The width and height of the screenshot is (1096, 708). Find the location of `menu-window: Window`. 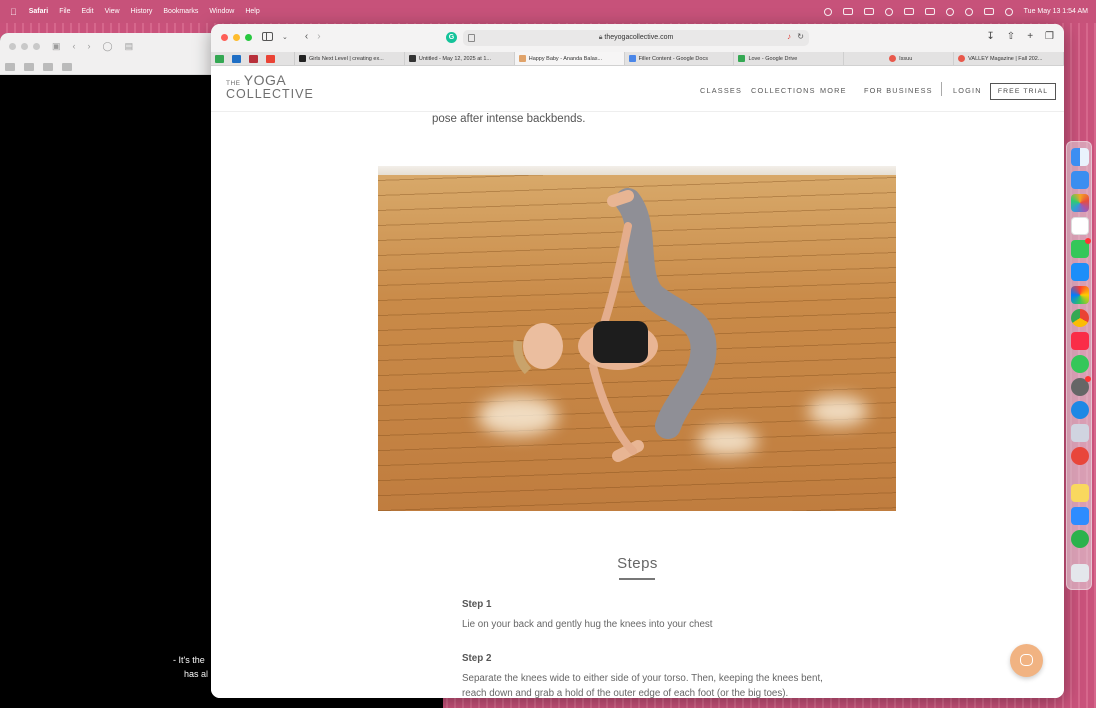

menu-window: Window is located at coordinates (221, 11).